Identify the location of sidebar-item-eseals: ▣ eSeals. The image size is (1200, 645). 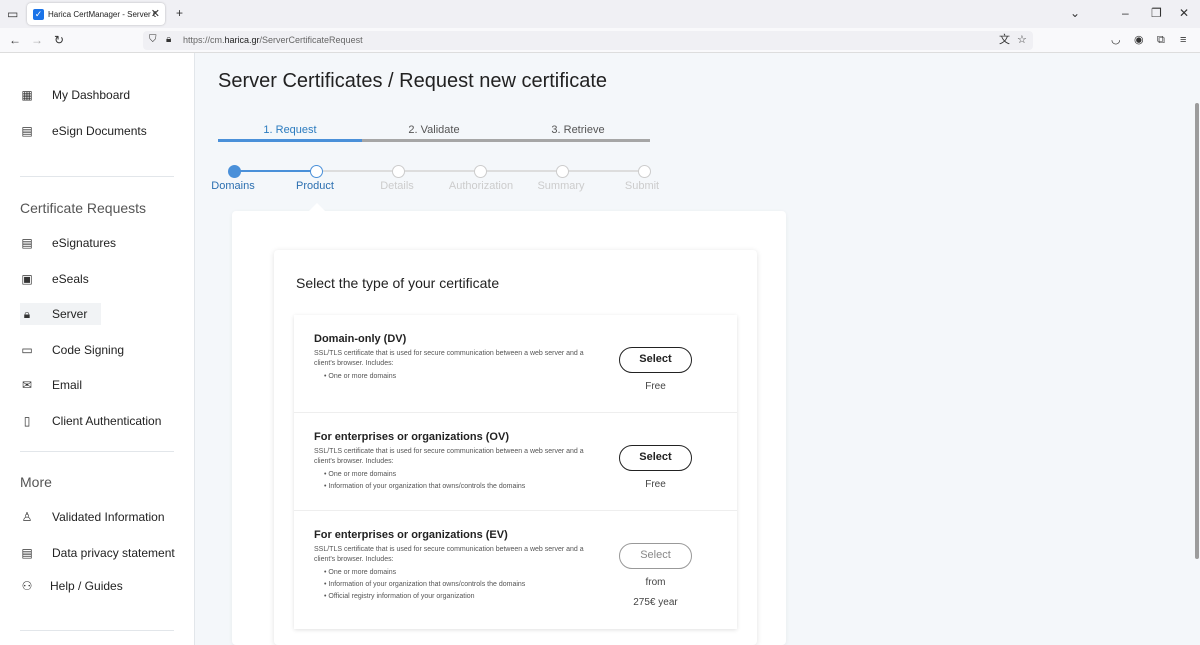
(54, 279).